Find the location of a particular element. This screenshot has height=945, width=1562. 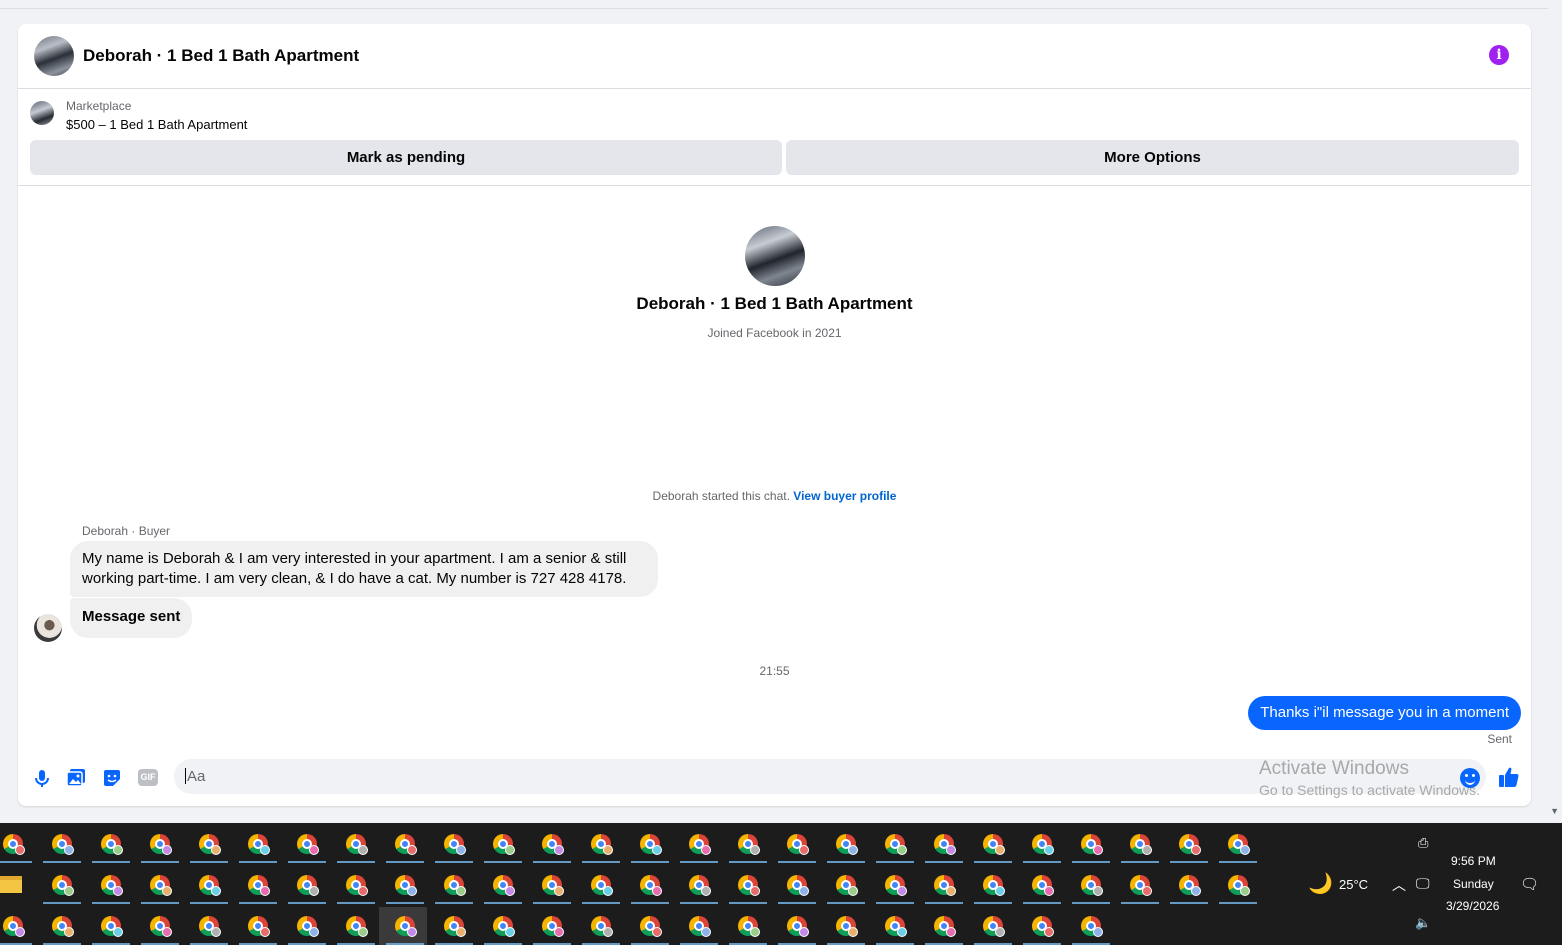

profile-joined: Joined Facebook in 2021 is located at coordinates (774, 333).